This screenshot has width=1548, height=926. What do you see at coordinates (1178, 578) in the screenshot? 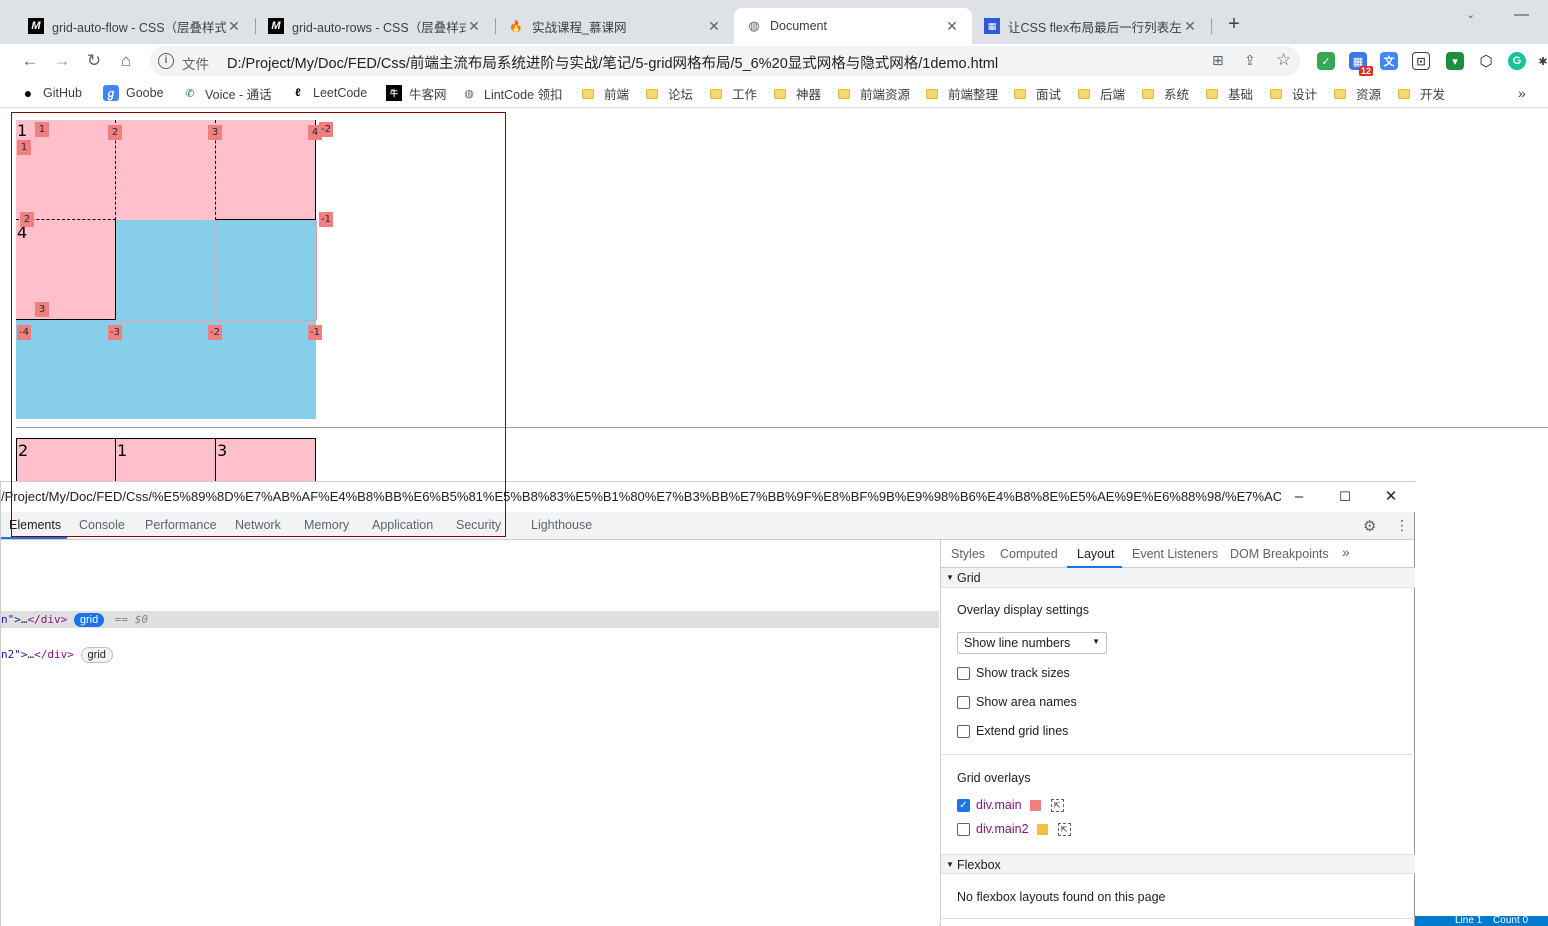
I see `grid-section-header: ▼ Grid` at bounding box center [1178, 578].